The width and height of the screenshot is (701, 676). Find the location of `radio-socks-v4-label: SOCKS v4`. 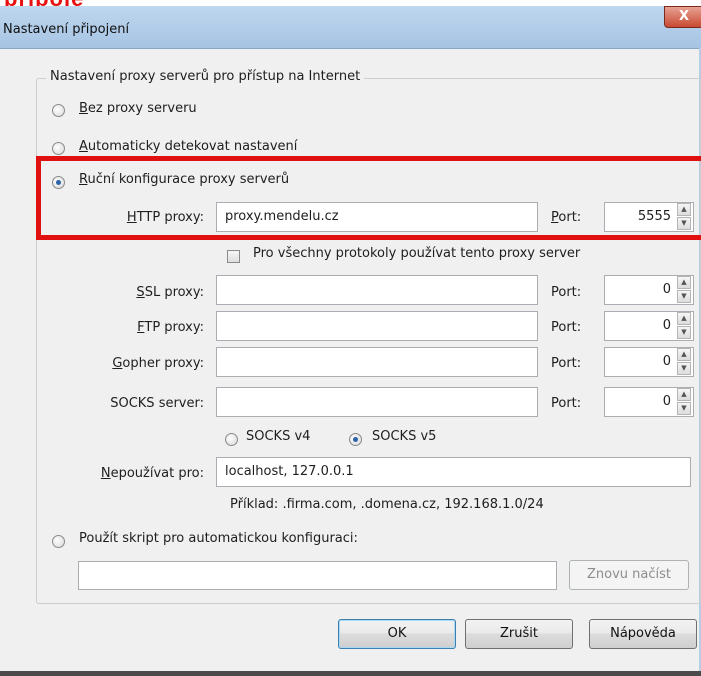

radio-socks-v4-label: SOCKS v4 is located at coordinates (278, 436).